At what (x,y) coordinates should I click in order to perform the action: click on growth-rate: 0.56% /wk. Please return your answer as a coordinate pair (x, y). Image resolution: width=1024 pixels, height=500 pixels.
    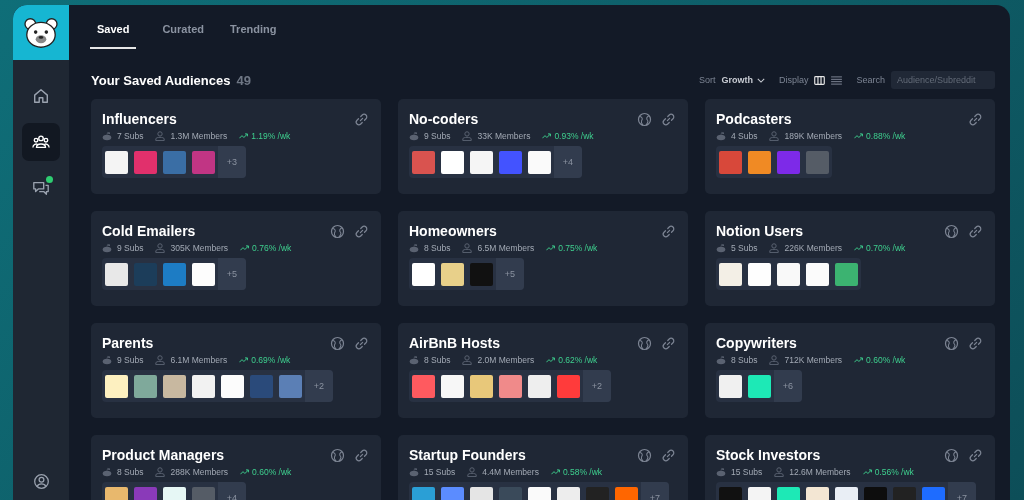
    Looking at the image, I should click on (894, 472).